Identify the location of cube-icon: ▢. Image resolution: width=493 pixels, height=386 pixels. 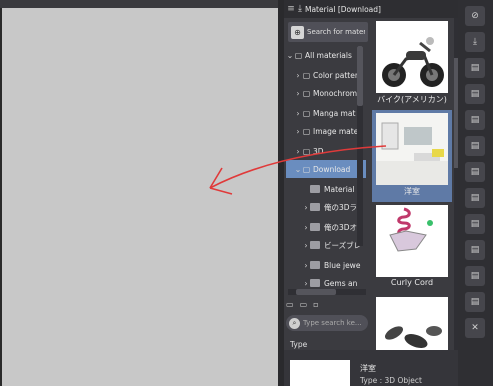
(306, 151).